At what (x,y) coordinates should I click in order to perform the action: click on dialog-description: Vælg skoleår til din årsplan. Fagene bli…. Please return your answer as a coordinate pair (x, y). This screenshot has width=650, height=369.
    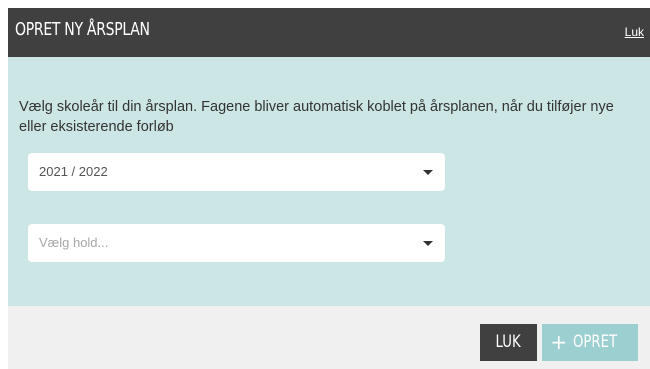
    Looking at the image, I should click on (316, 117).